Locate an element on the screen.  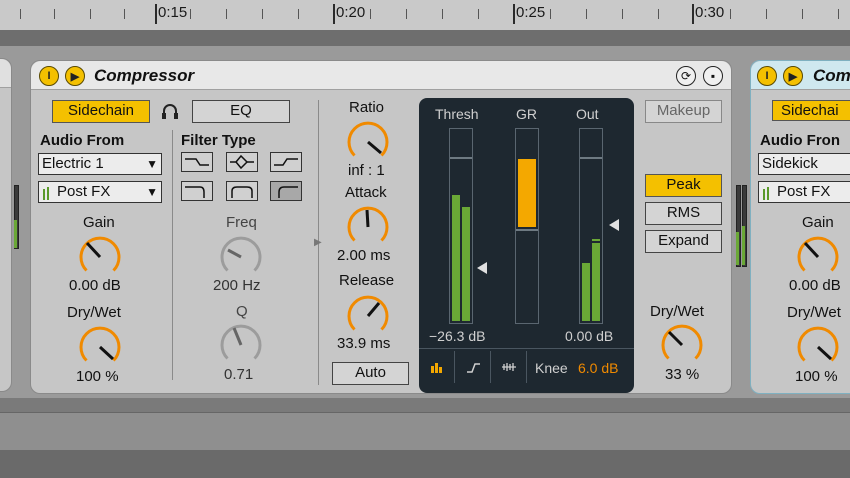
out-value: 0.00 dB is located at coordinates (589, 336).